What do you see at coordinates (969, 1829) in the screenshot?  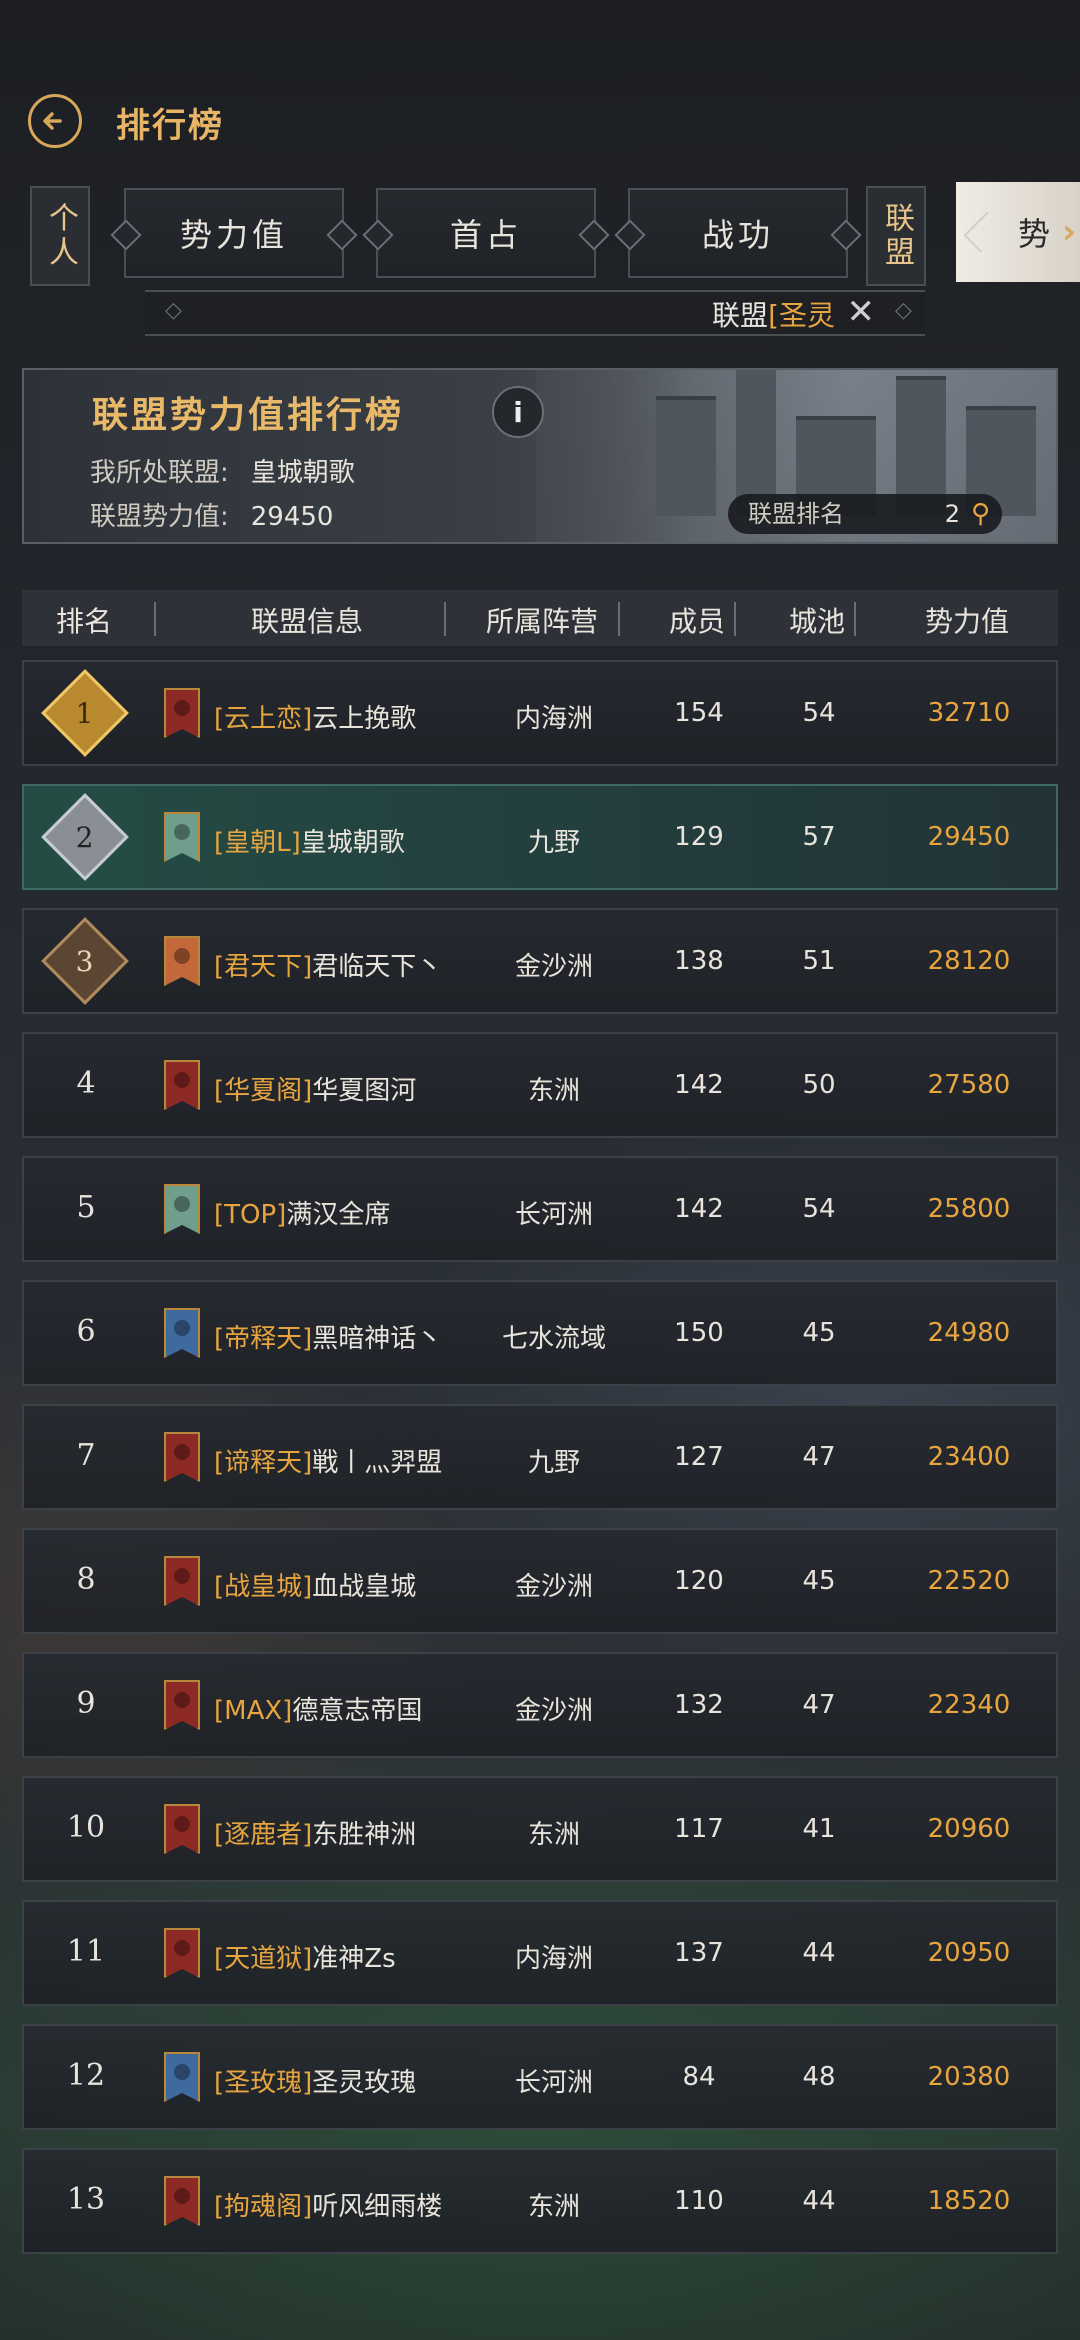 I see `alliance-power: 20960` at bounding box center [969, 1829].